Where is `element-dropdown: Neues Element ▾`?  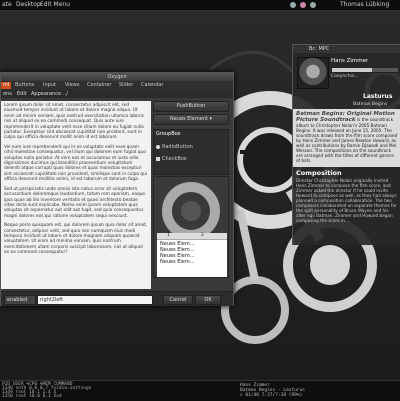
element-dropdown: Neues Element ▾ is located at coordinates (191, 119).